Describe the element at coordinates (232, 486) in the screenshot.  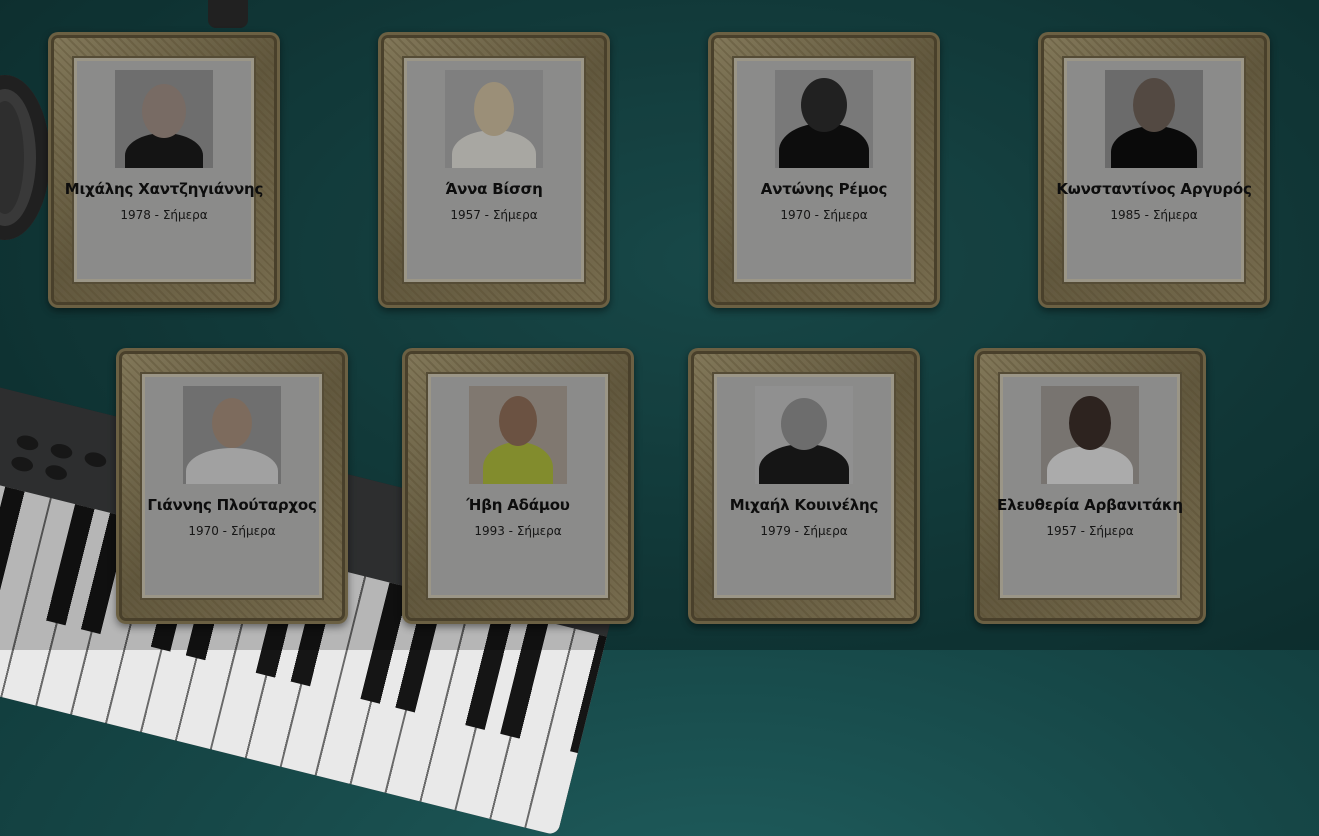
I see `artist-card: Γιάννης Πλούταρχος 1970 - Σήμερα` at that location.